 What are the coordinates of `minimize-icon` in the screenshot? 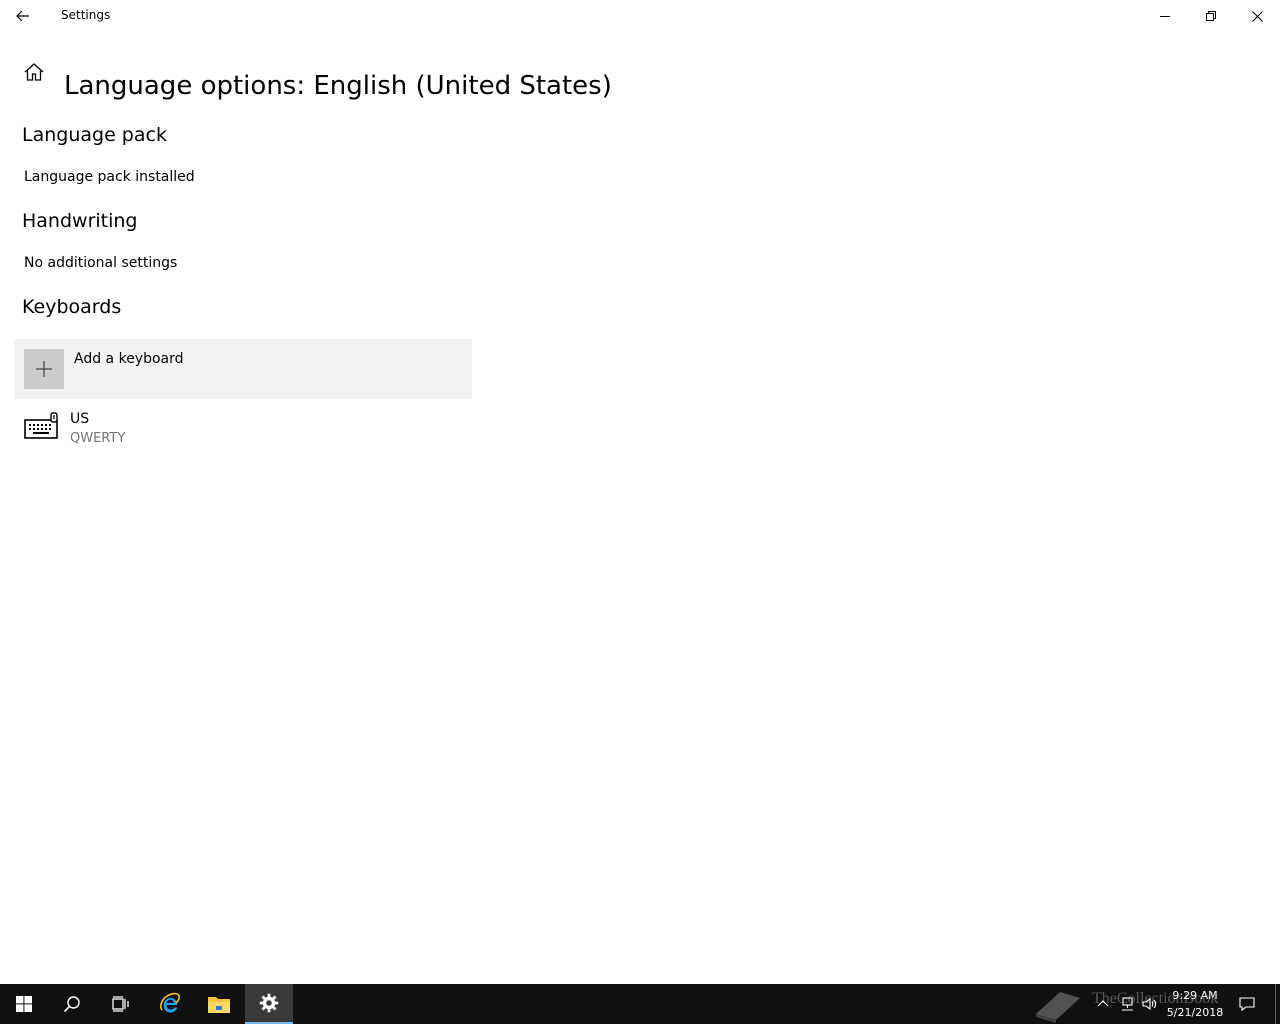 It's located at (1165, 16).